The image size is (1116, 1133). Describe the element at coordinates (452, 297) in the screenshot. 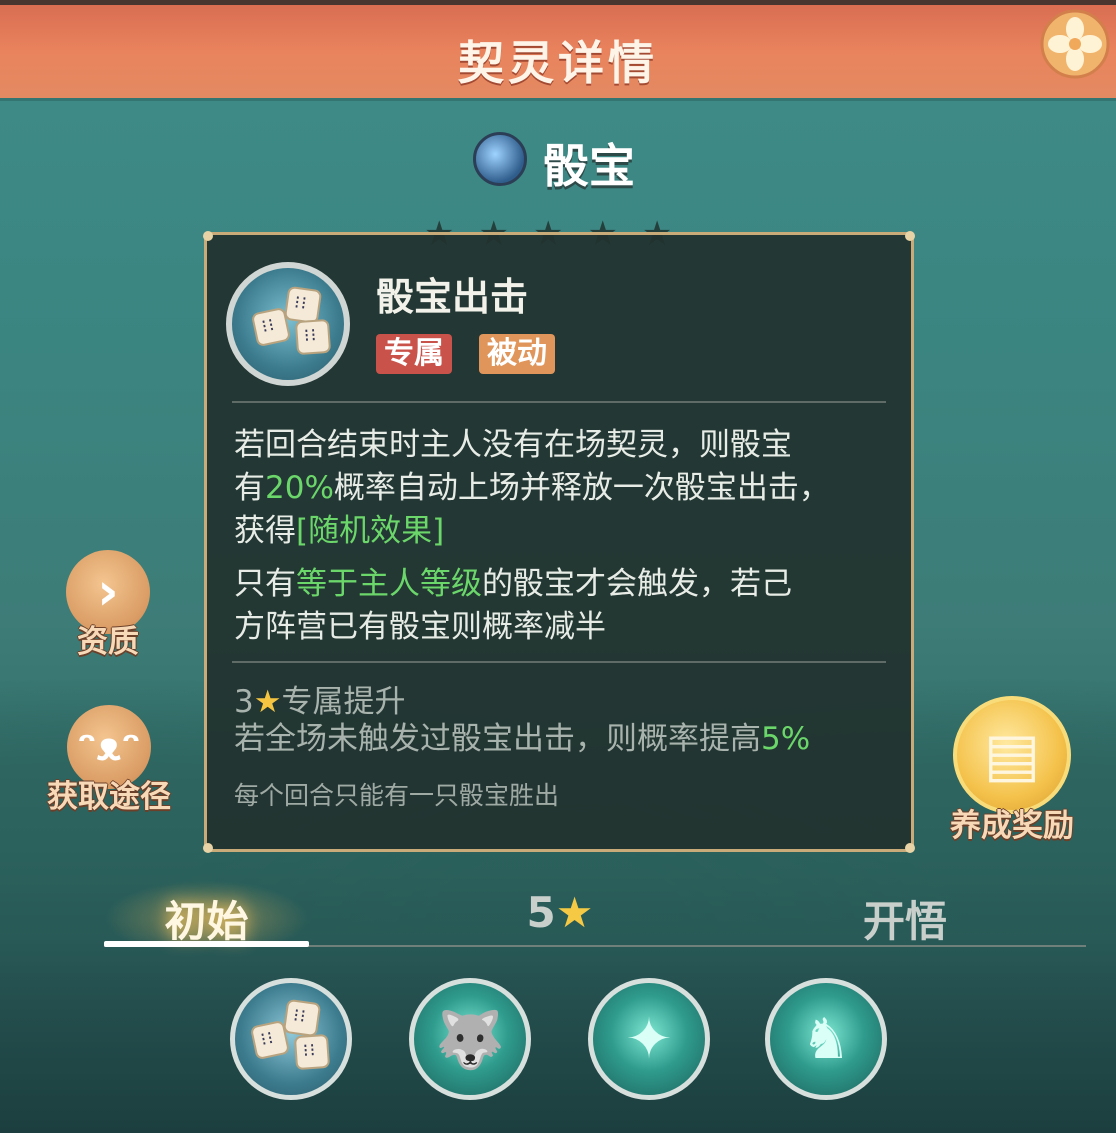

I see `skill-name: 骰宝出击` at that location.